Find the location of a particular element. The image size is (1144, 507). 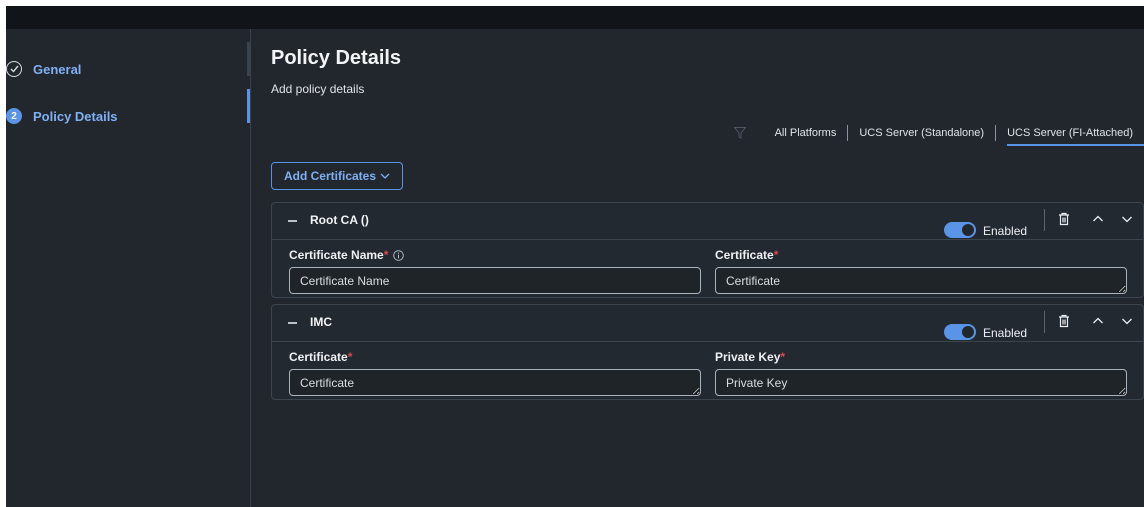

imc-certificate-label-text: Certificate is located at coordinates (318, 357).